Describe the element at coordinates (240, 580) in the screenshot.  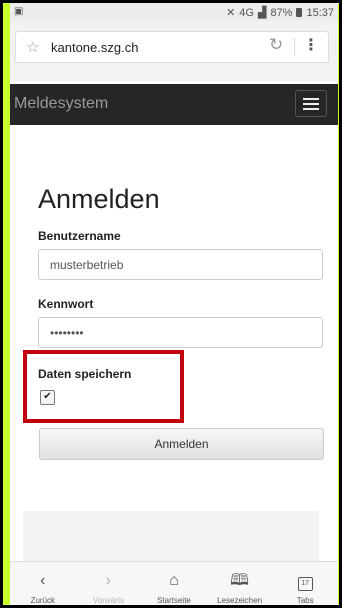
I see `bookmarks-icon: 🕮` at that location.